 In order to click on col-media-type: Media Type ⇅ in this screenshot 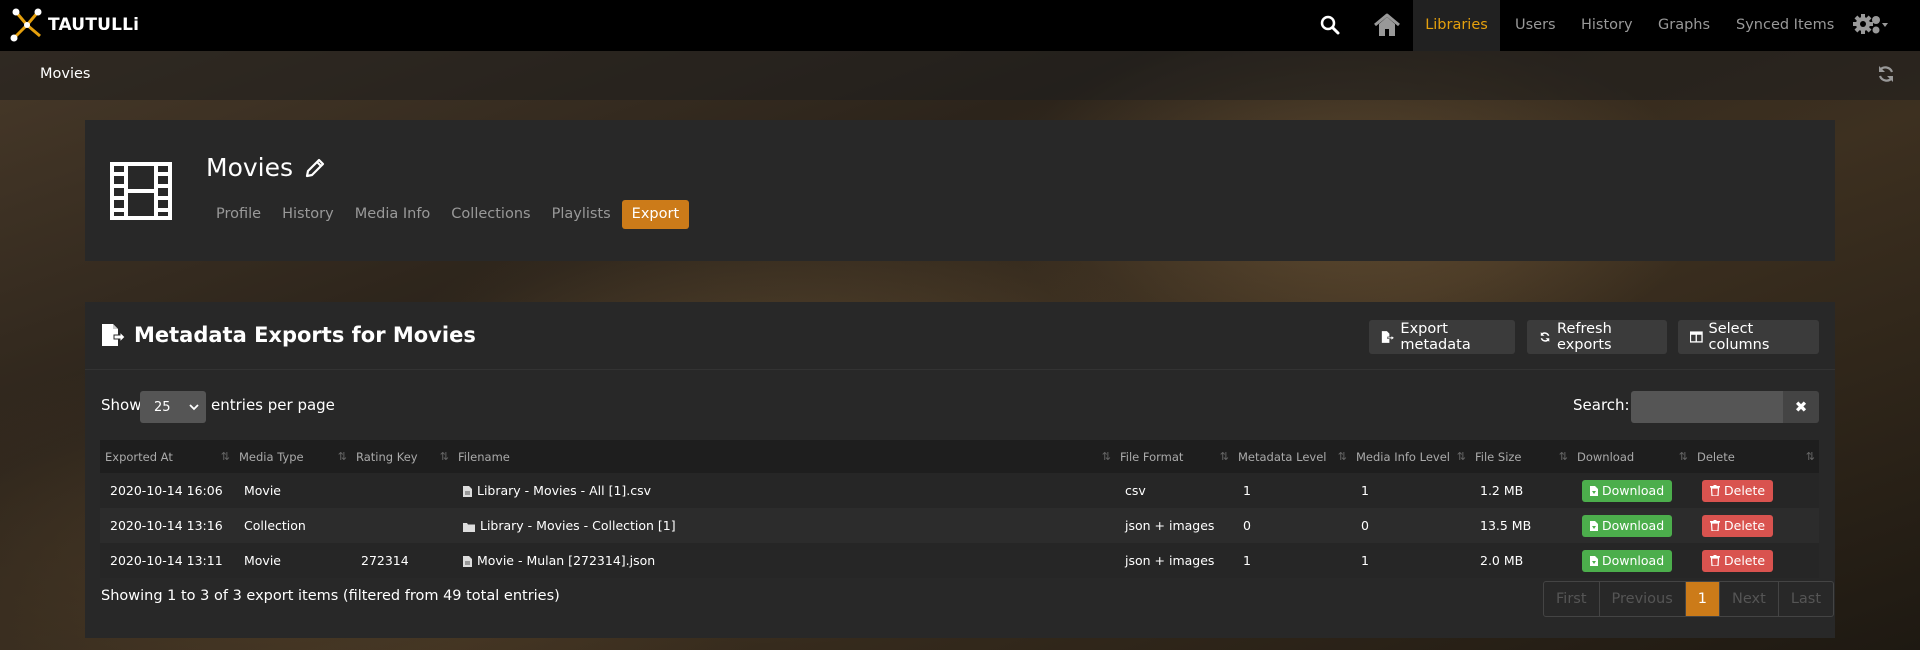, I will do `click(292, 456)`.